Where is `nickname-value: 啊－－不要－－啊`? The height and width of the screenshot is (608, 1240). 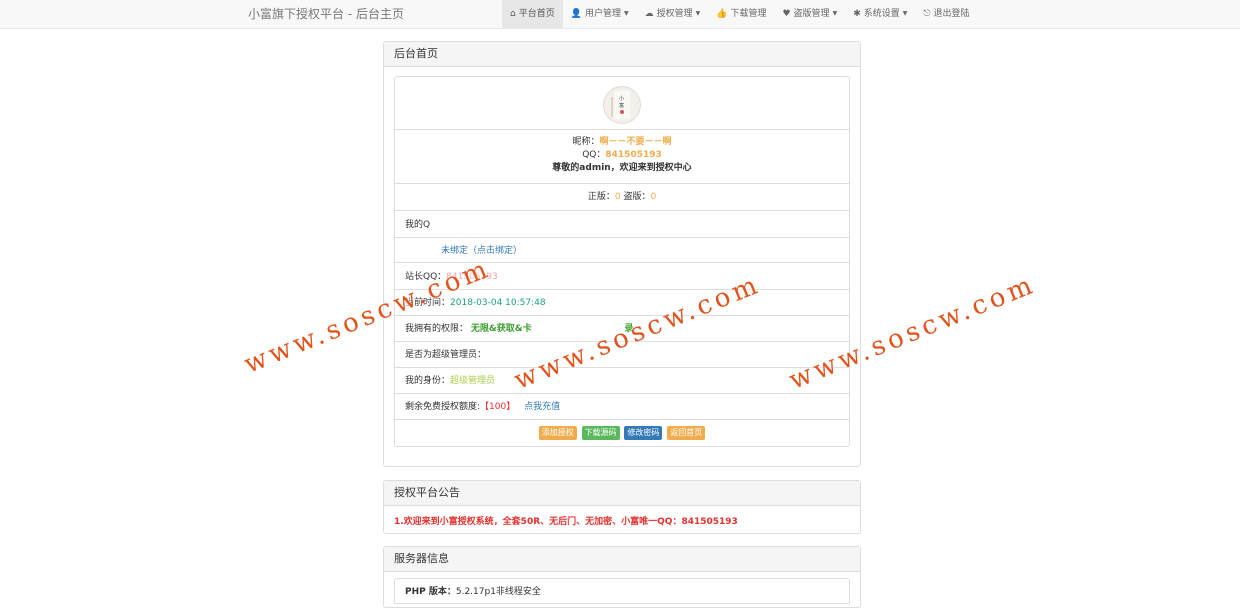
nickname-value: 啊－－不要－－啊 is located at coordinates (635, 142).